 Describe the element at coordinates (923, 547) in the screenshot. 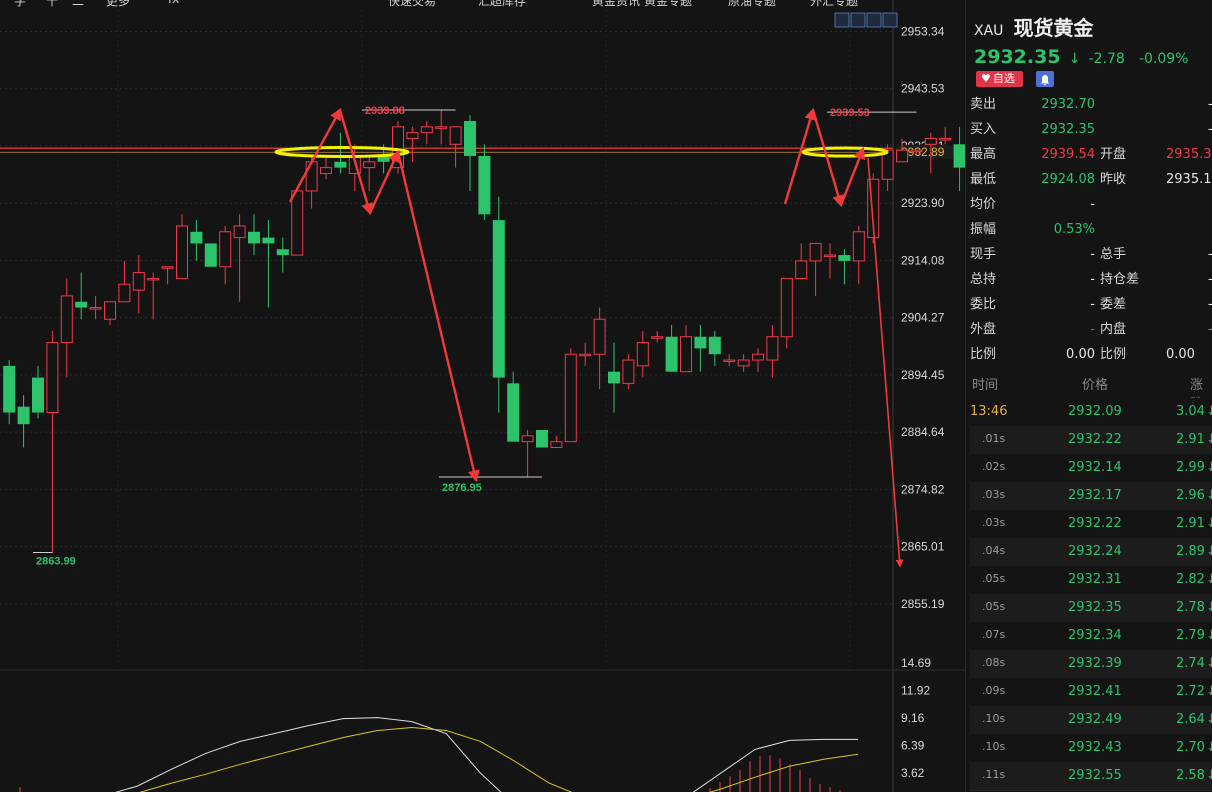

I see `price-axis-tick: 2865.01` at that location.